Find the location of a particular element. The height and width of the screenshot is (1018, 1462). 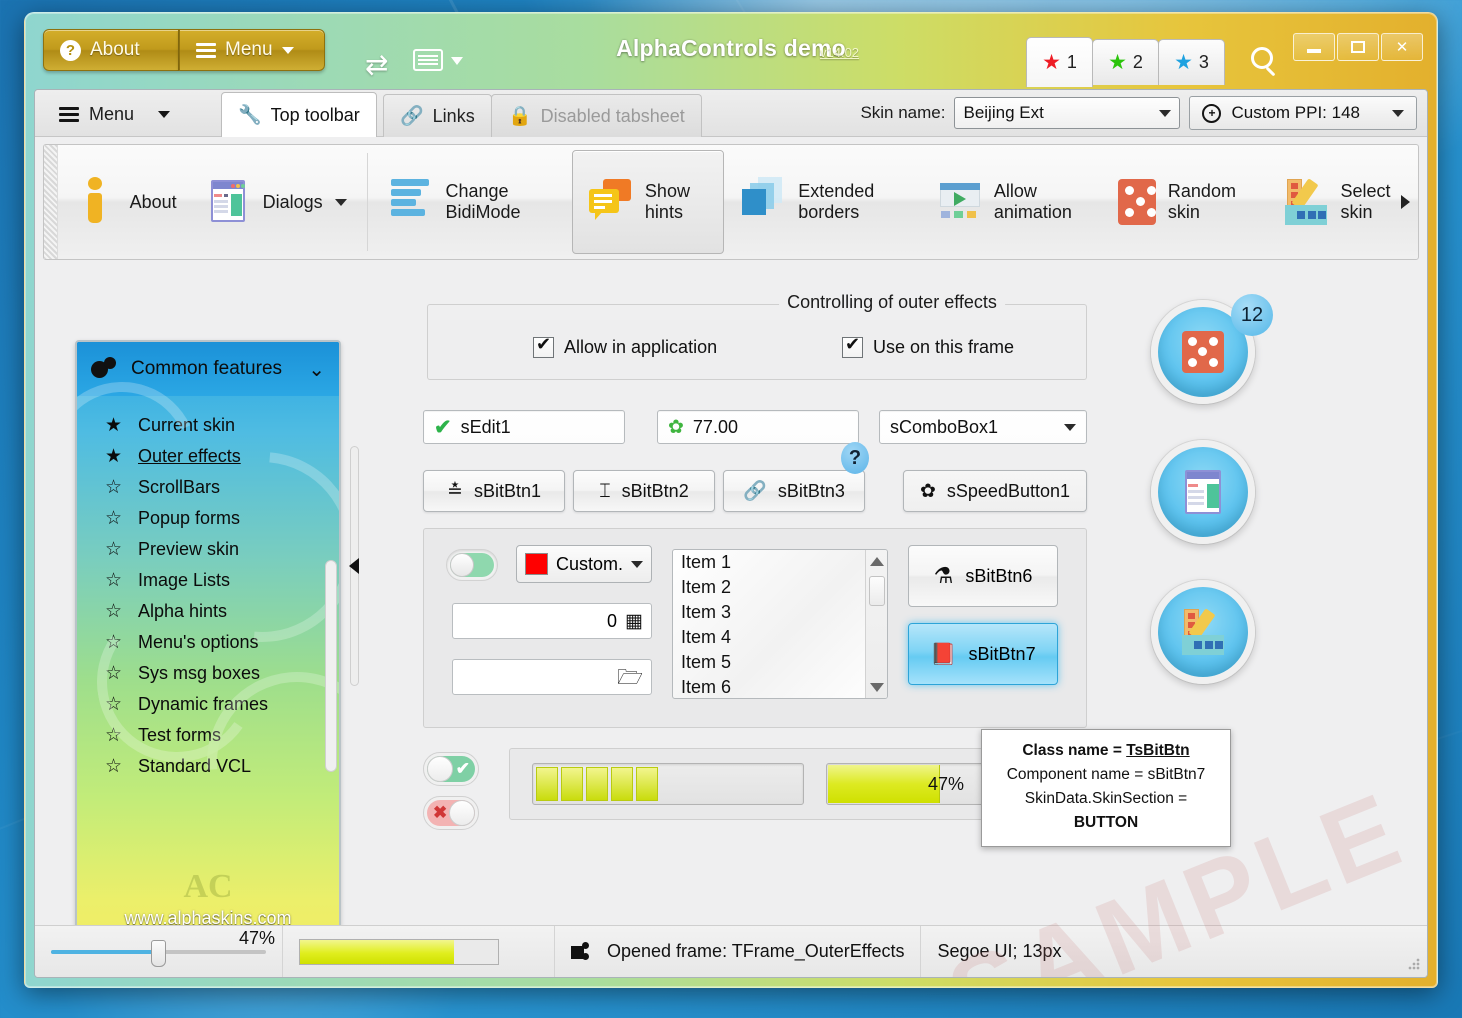

sidebar-header-label: Common features is located at coordinates (207, 368).